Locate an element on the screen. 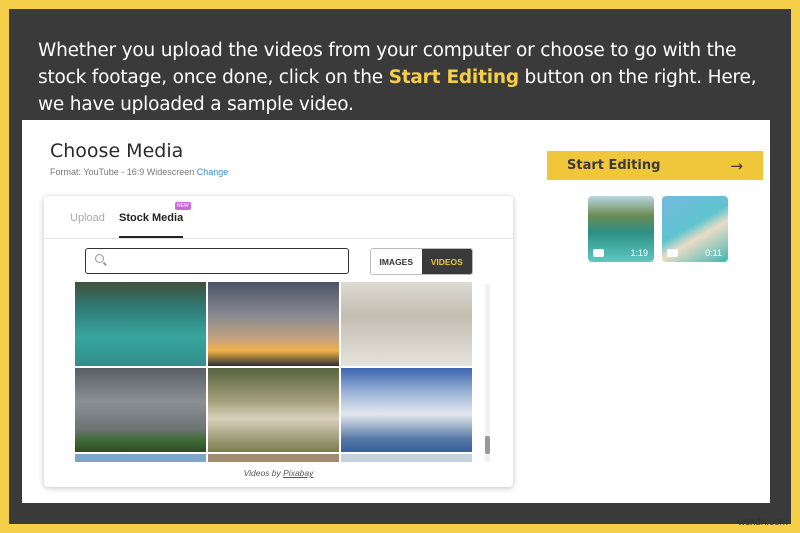 This screenshot has width=800, height=533. videos-toggle-button: VIDEOS is located at coordinates (446, 261).